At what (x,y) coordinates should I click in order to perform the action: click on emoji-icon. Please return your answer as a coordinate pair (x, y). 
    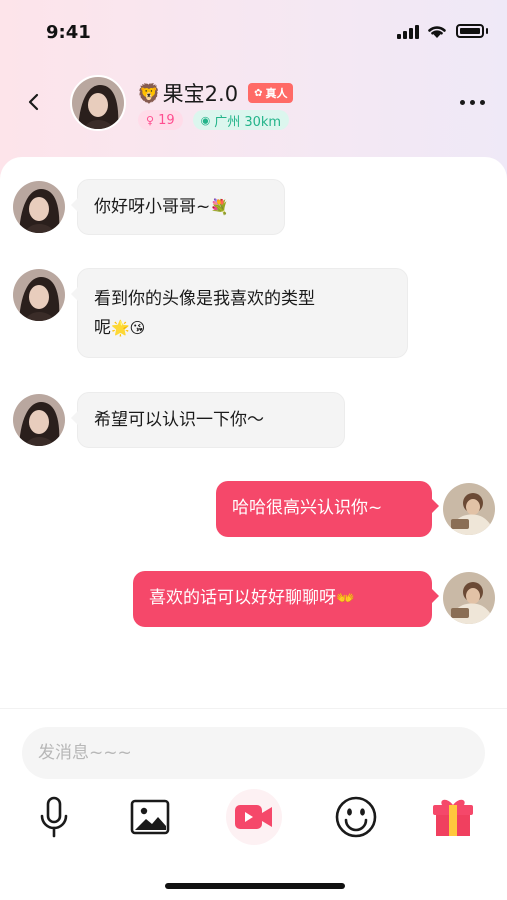
    Looking at the image, I should click on (356, 817).